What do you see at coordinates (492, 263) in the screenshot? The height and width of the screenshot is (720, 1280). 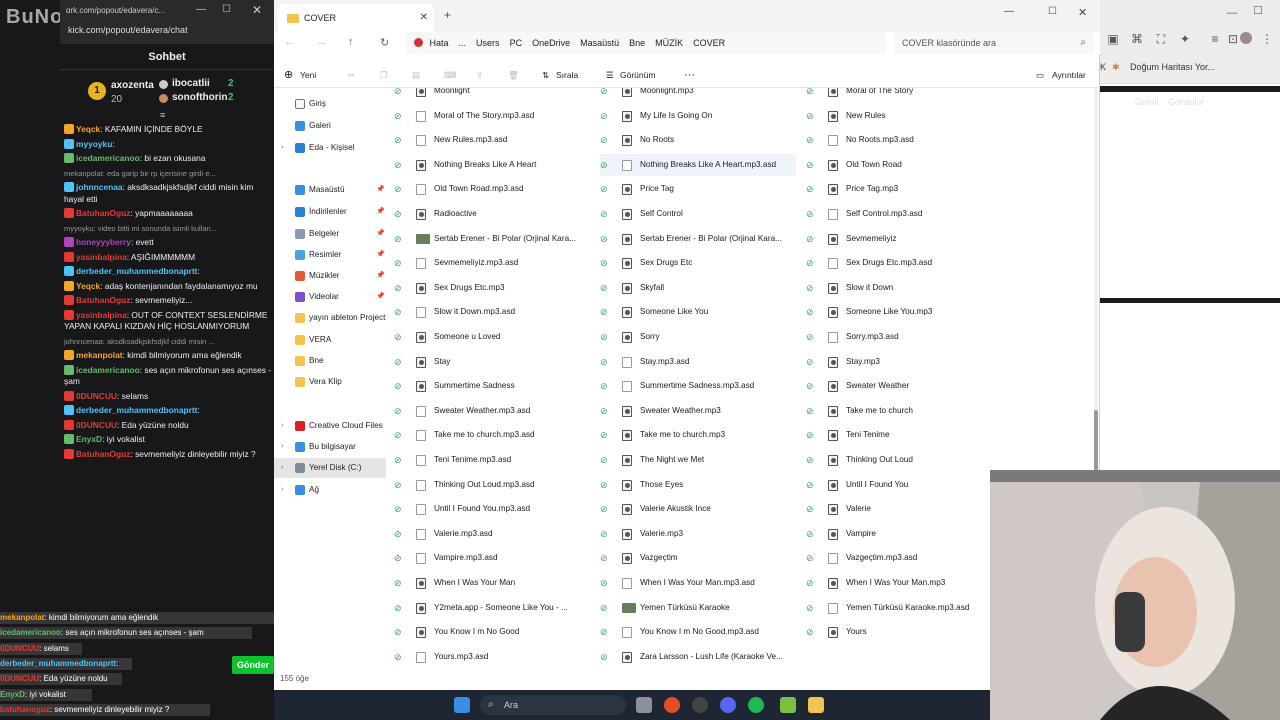 I see `file-item: ⊘ Sevmemeliyiz.mp3.asd` at bounding box center [492, 263].